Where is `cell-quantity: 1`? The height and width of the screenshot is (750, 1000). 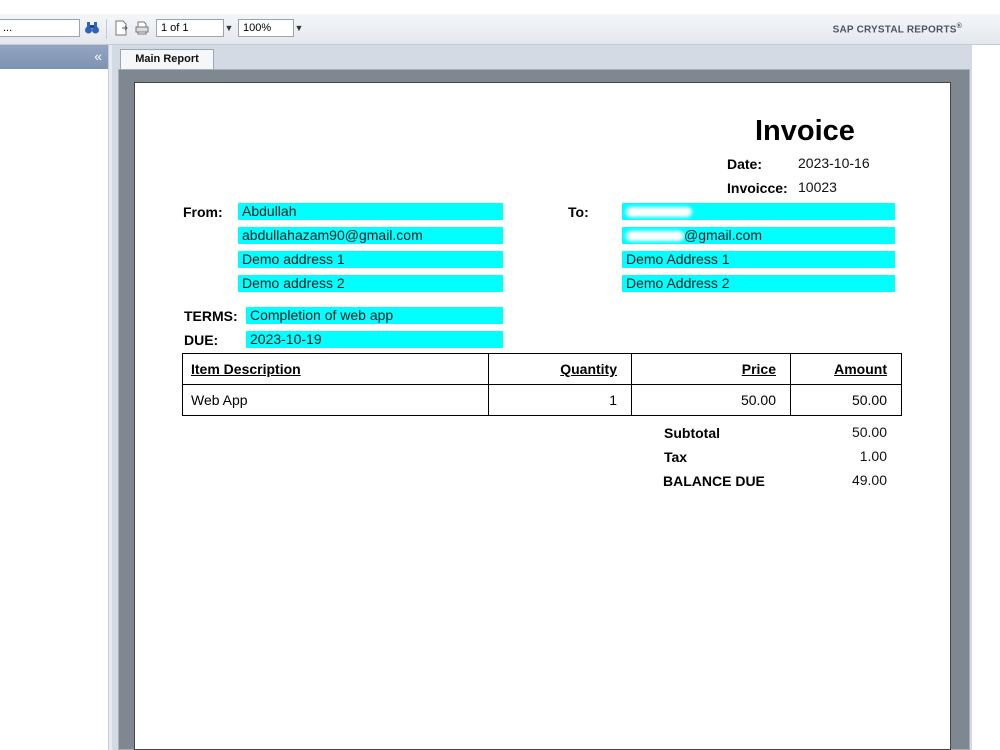
cell-quantity: 1 is located at coordinates (560, 400).